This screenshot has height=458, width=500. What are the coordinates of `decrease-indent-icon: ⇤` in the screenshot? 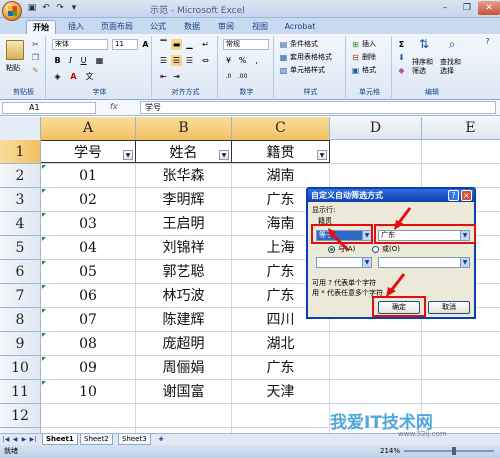 It's located at (163, 76).